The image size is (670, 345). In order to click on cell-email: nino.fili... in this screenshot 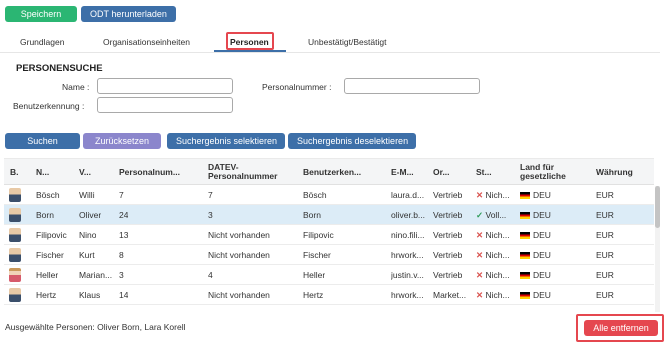, I will do `click(408, 235)`.